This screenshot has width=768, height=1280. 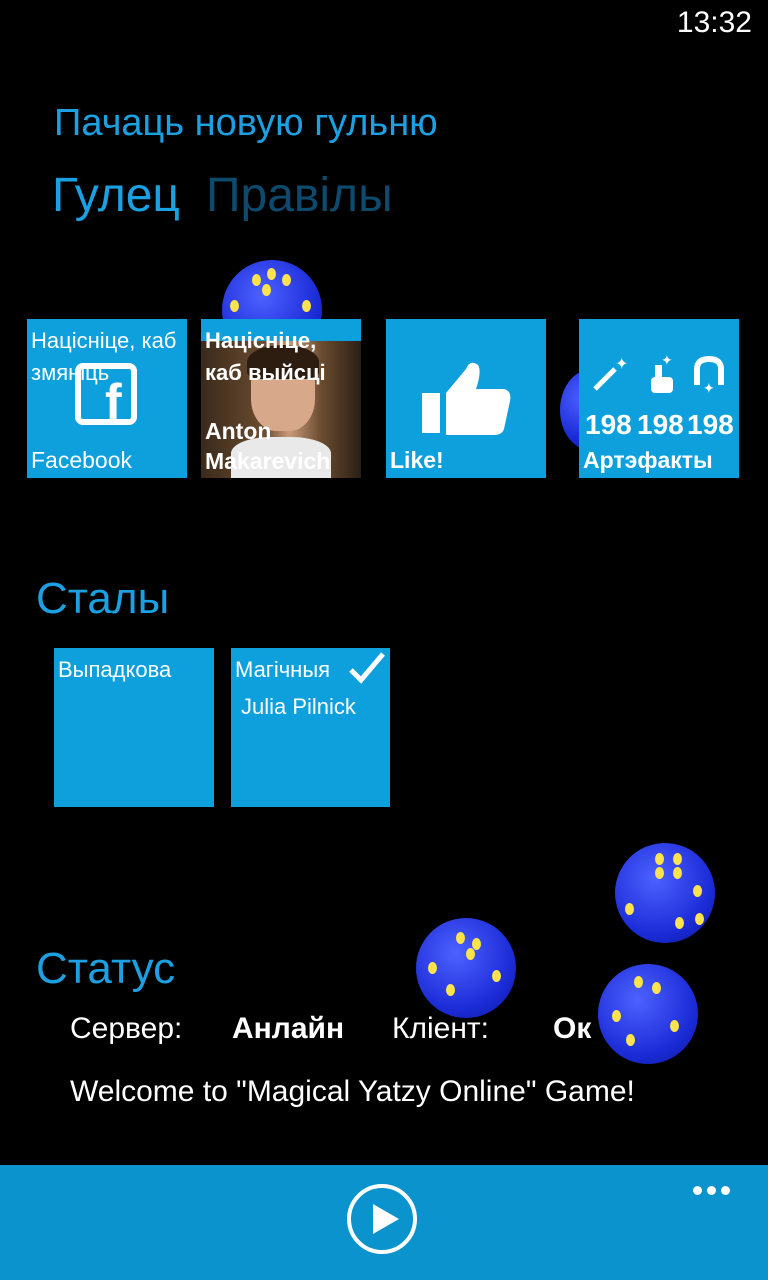 I want to click on thumbs-up-icon, so click(x=466, y=398).